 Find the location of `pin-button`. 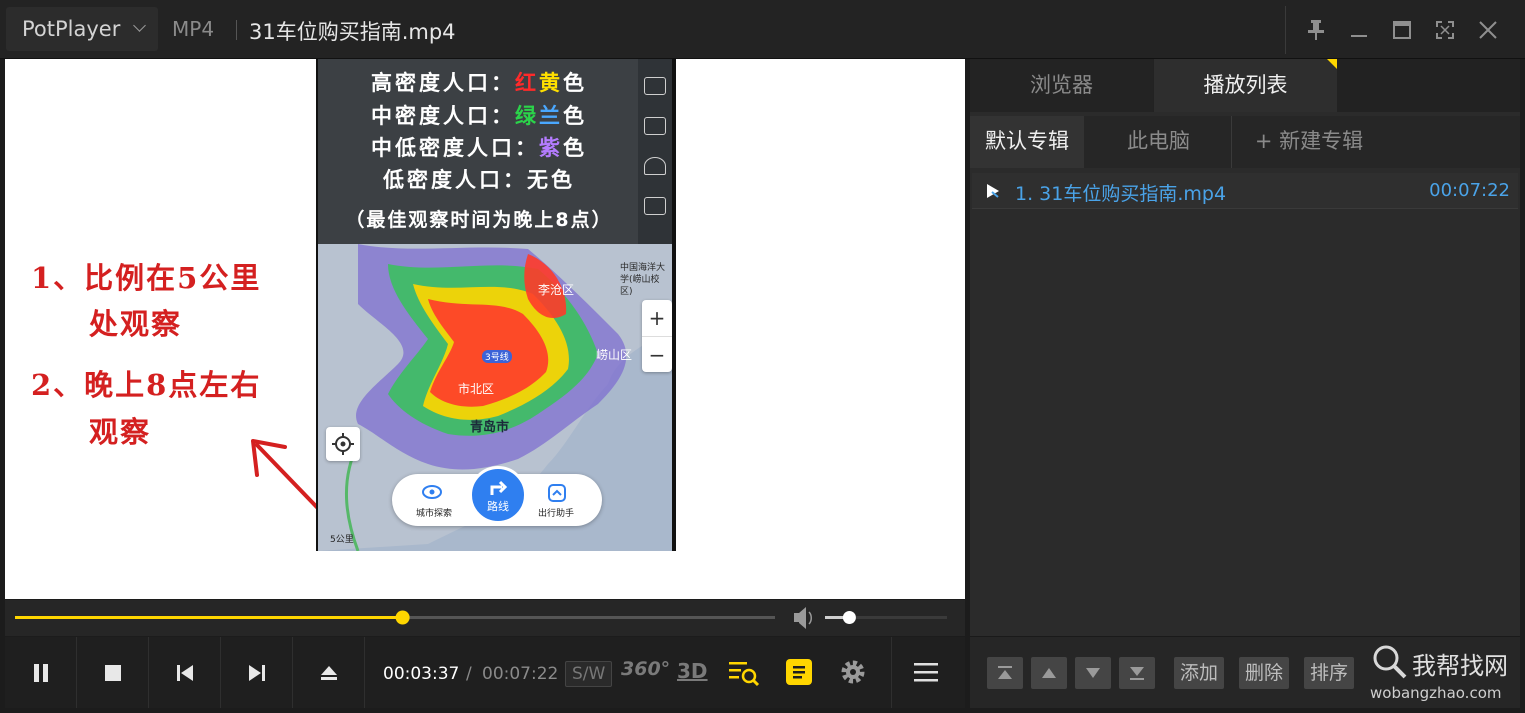

pin-button is located at coordinates (1316, 30).